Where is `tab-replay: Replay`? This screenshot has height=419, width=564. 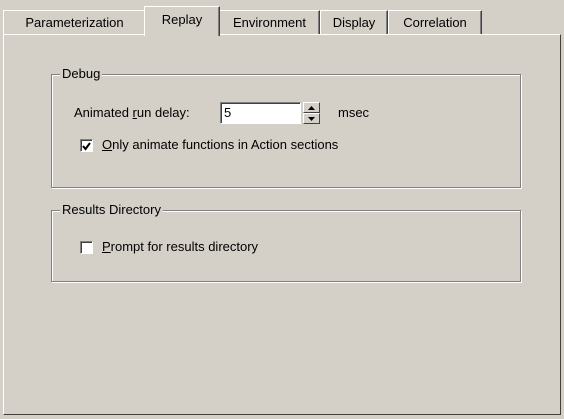
tab-replay: Replay is located at coordinates (182, 21).